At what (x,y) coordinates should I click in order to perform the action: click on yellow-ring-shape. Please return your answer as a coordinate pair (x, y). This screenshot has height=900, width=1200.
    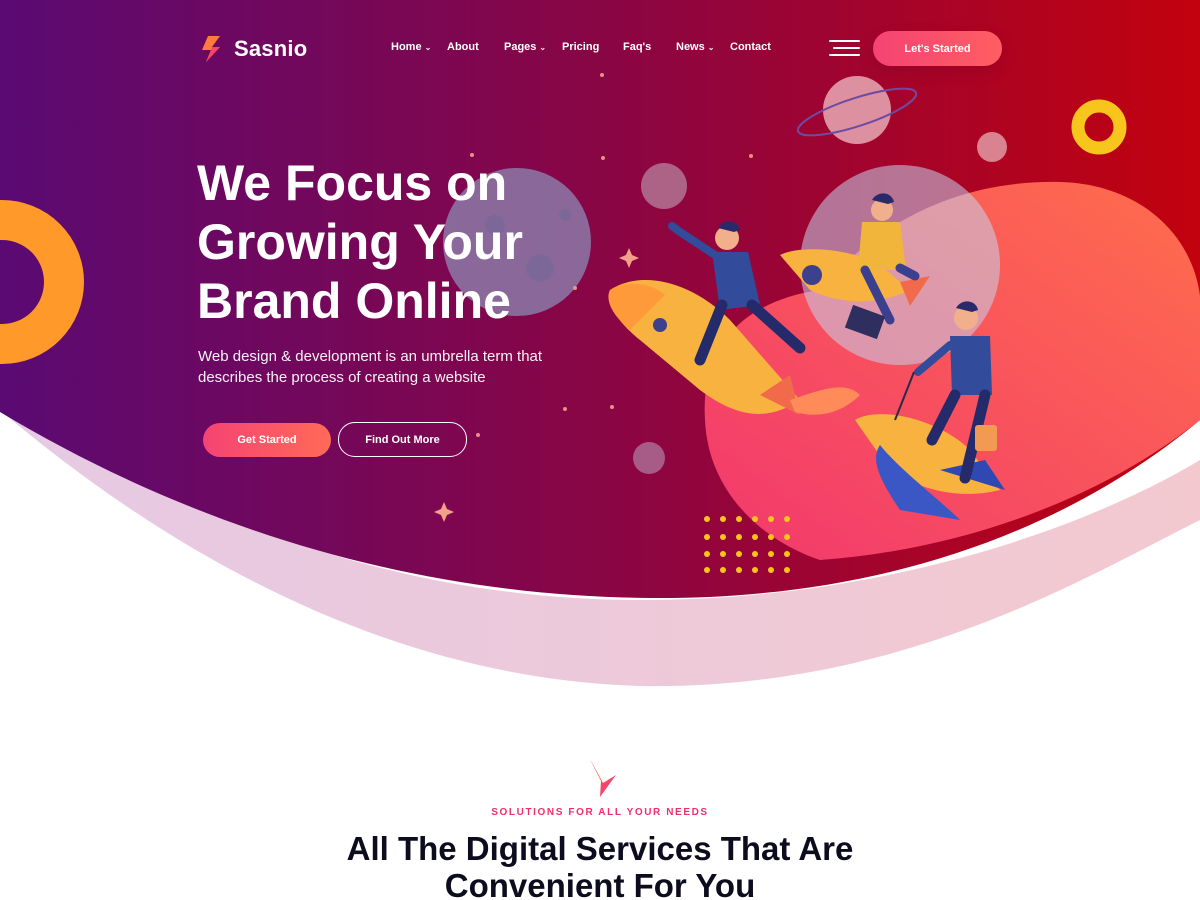
    Looking at the image, I should click on (1099, 127).